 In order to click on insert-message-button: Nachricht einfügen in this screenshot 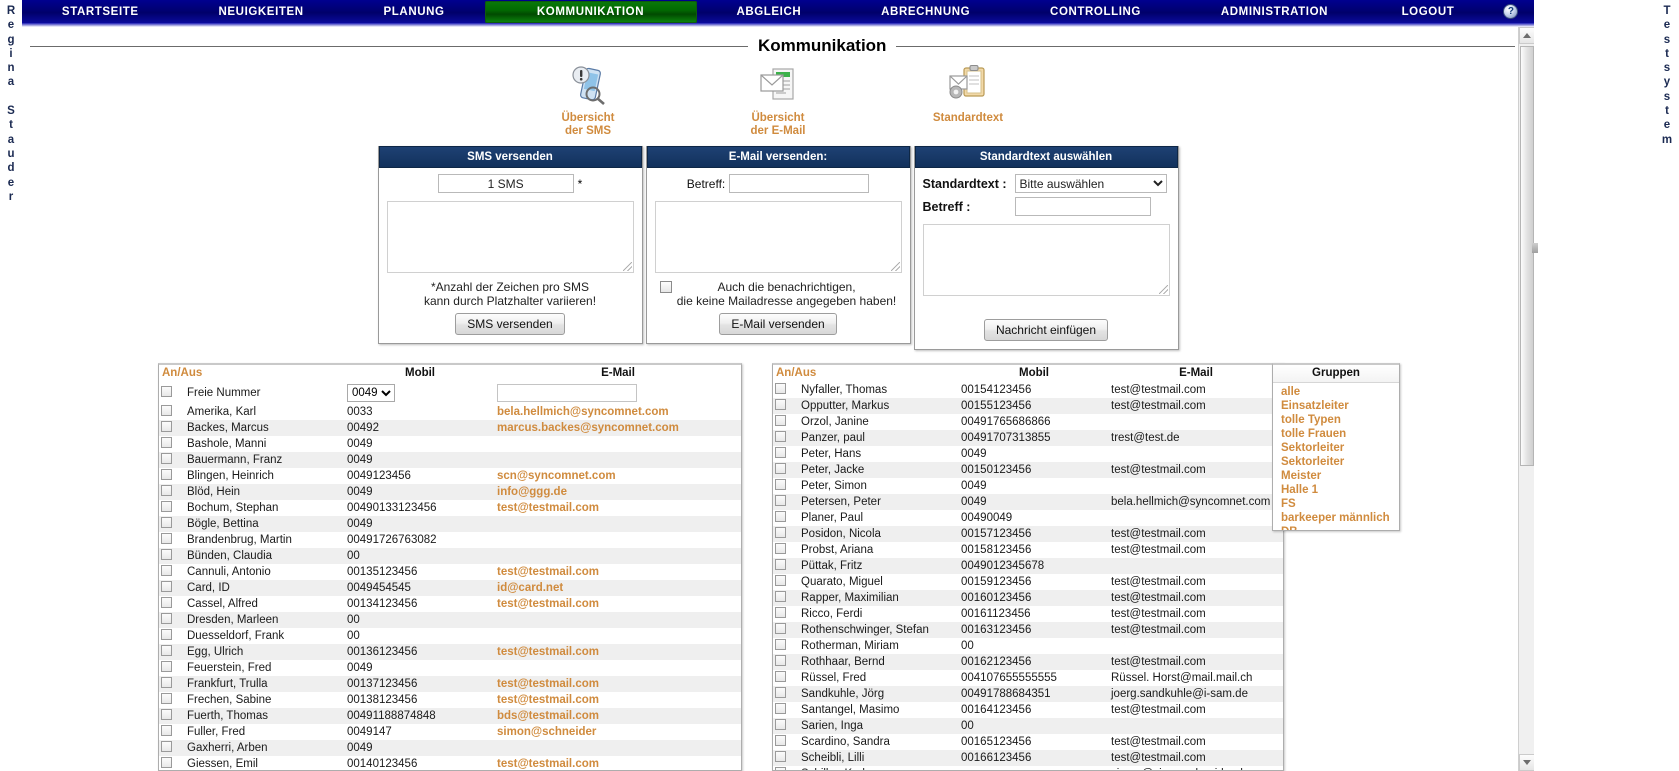, I will do `click(1046, 330)`.